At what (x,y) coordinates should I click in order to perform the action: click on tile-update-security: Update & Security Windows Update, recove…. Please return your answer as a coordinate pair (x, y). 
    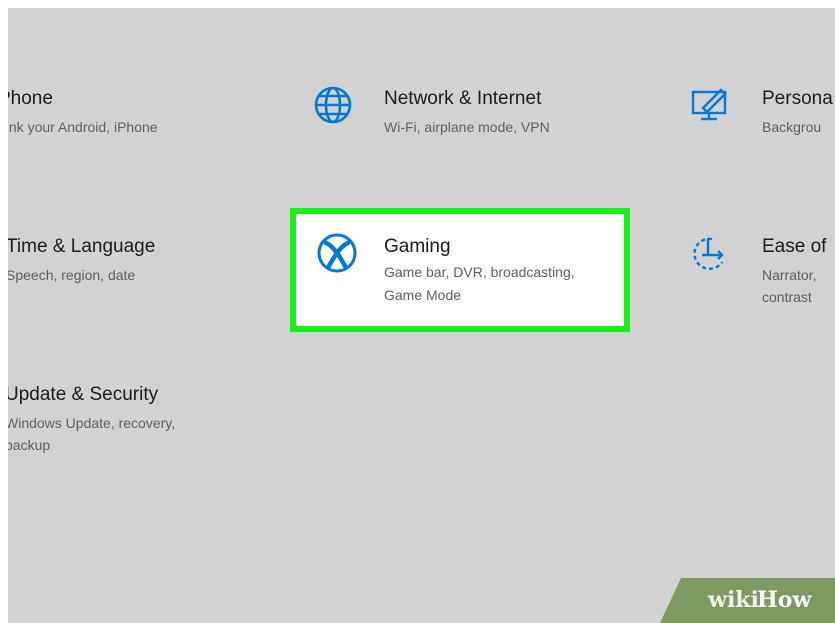
    Looking at the image, I should click on (138, 421).